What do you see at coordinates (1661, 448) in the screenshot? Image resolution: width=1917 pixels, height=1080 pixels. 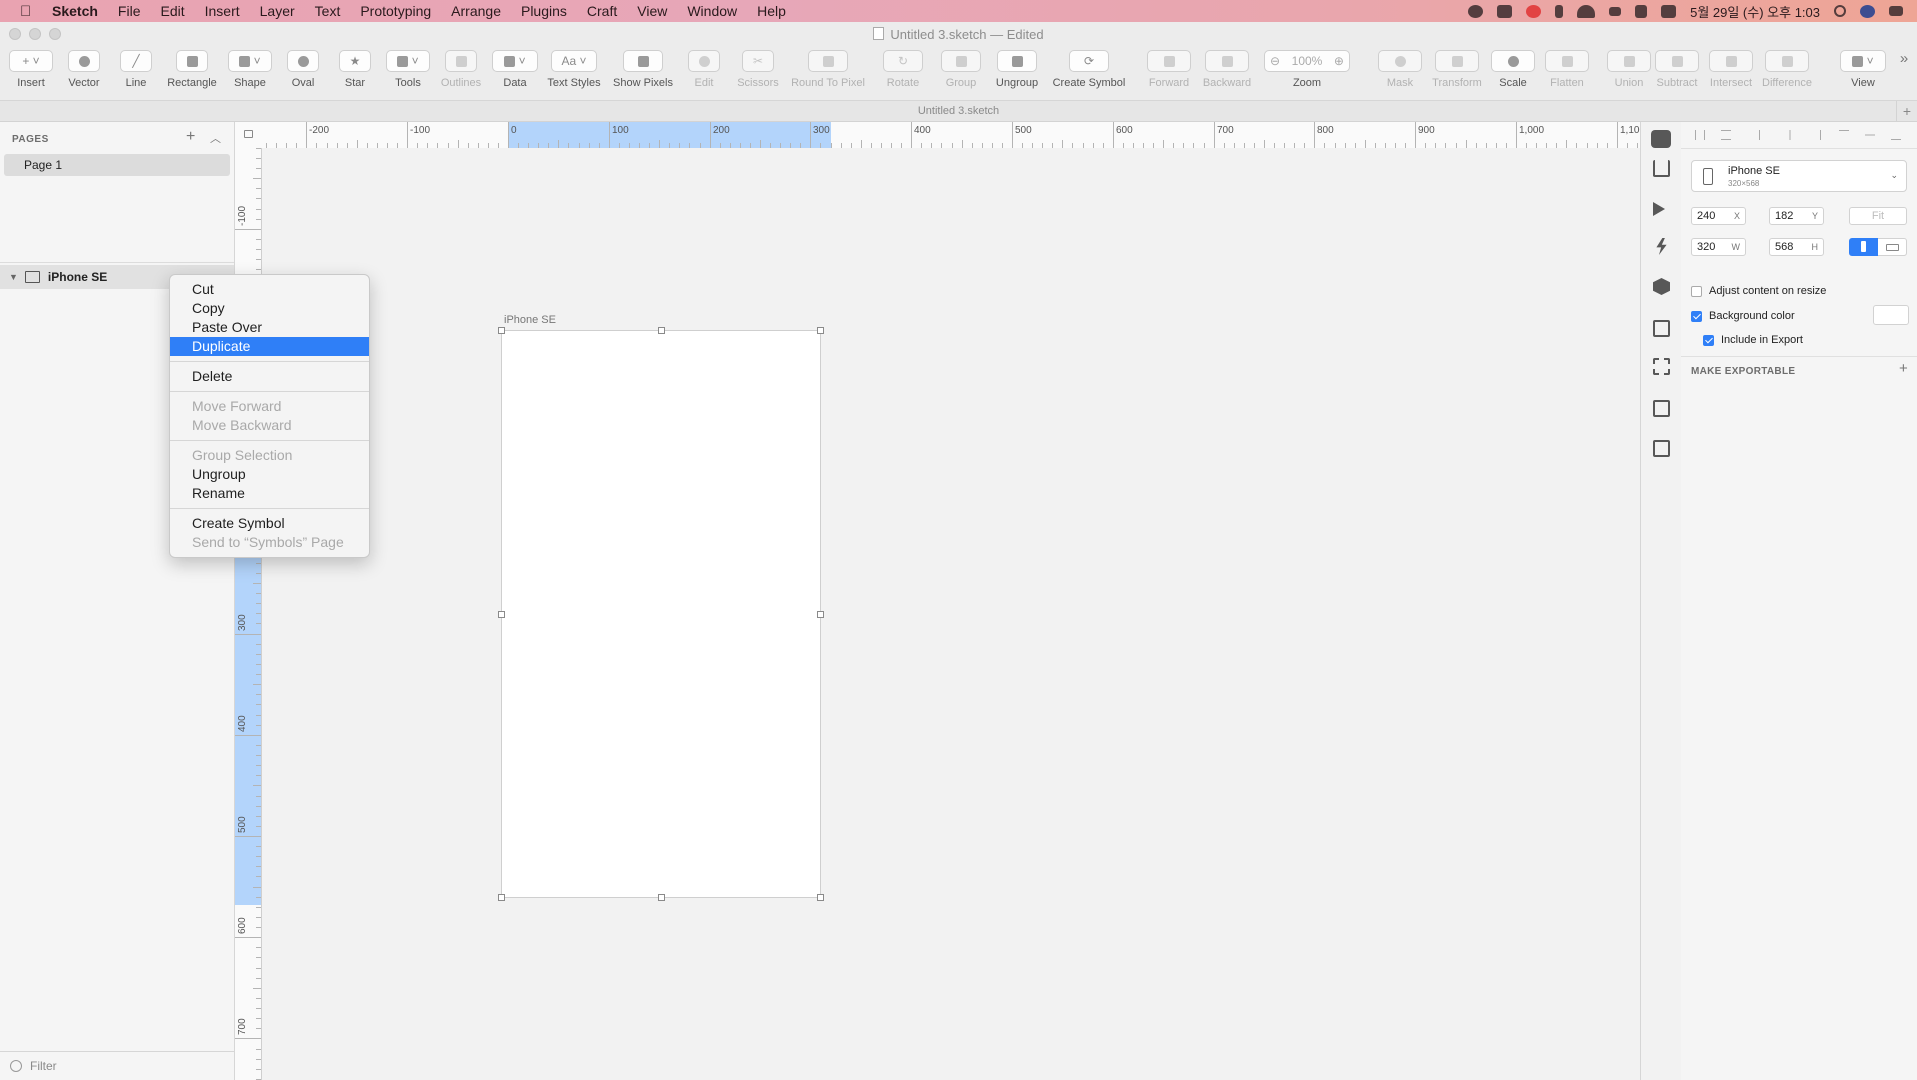 I see `add-image-icon` at bounding box center [1661, 448].